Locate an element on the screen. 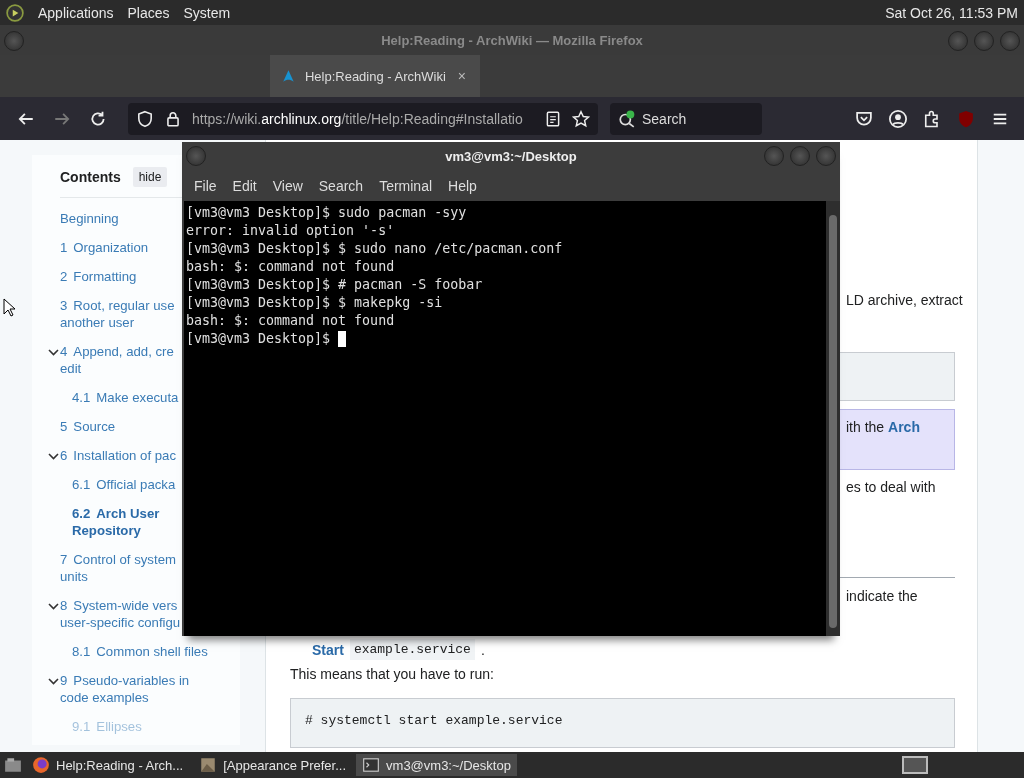 The height and width of the screenshot is (778, 1024). menu-item: Search is located at coordinates (341, 185).